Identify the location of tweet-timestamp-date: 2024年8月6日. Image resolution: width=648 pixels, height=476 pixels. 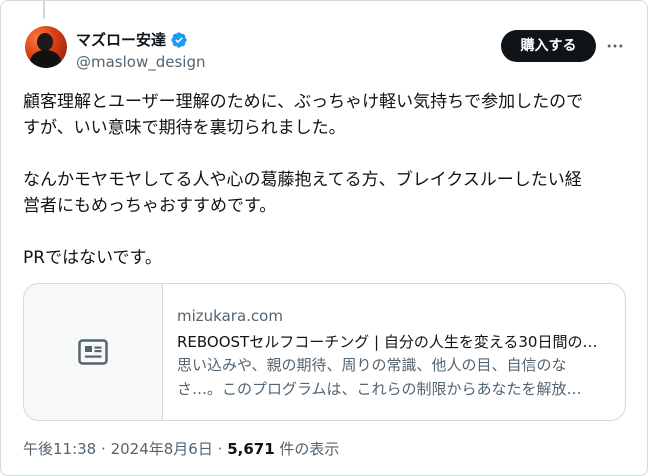
(162, 449).